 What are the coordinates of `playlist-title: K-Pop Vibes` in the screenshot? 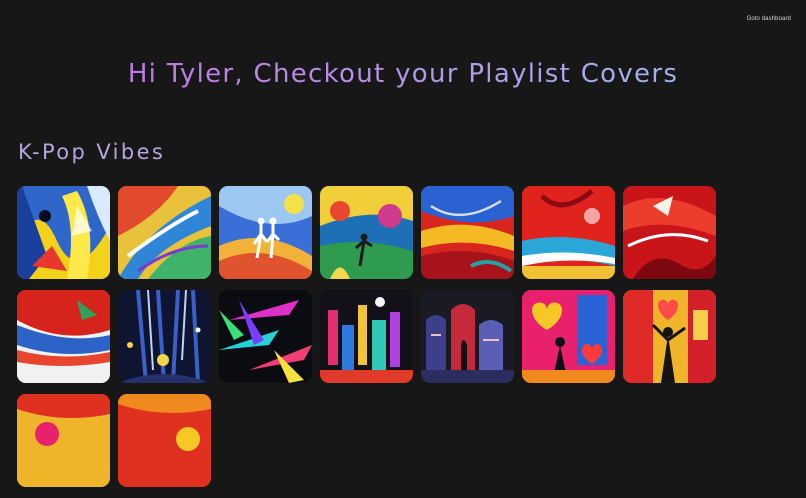 It's located at (92, 152).